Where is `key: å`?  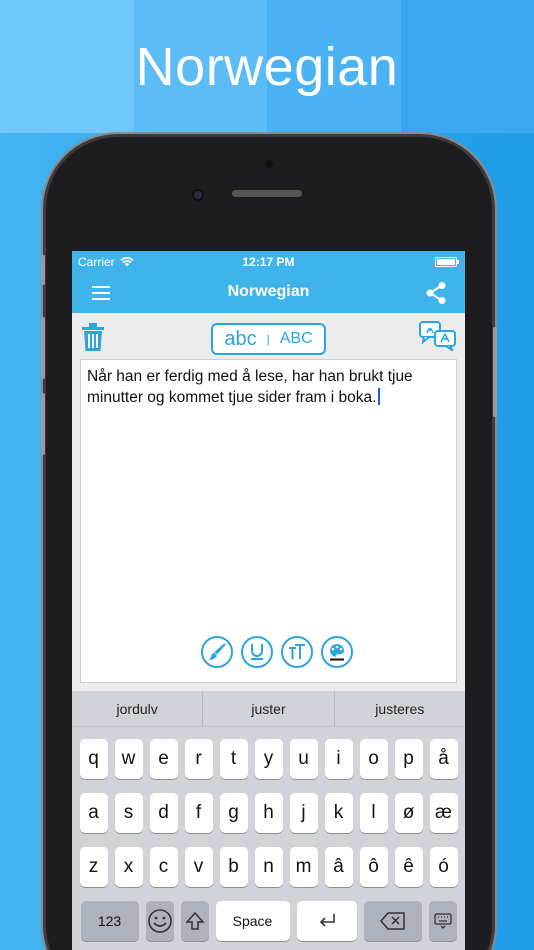
key: å is located at coordinates (443, 759).